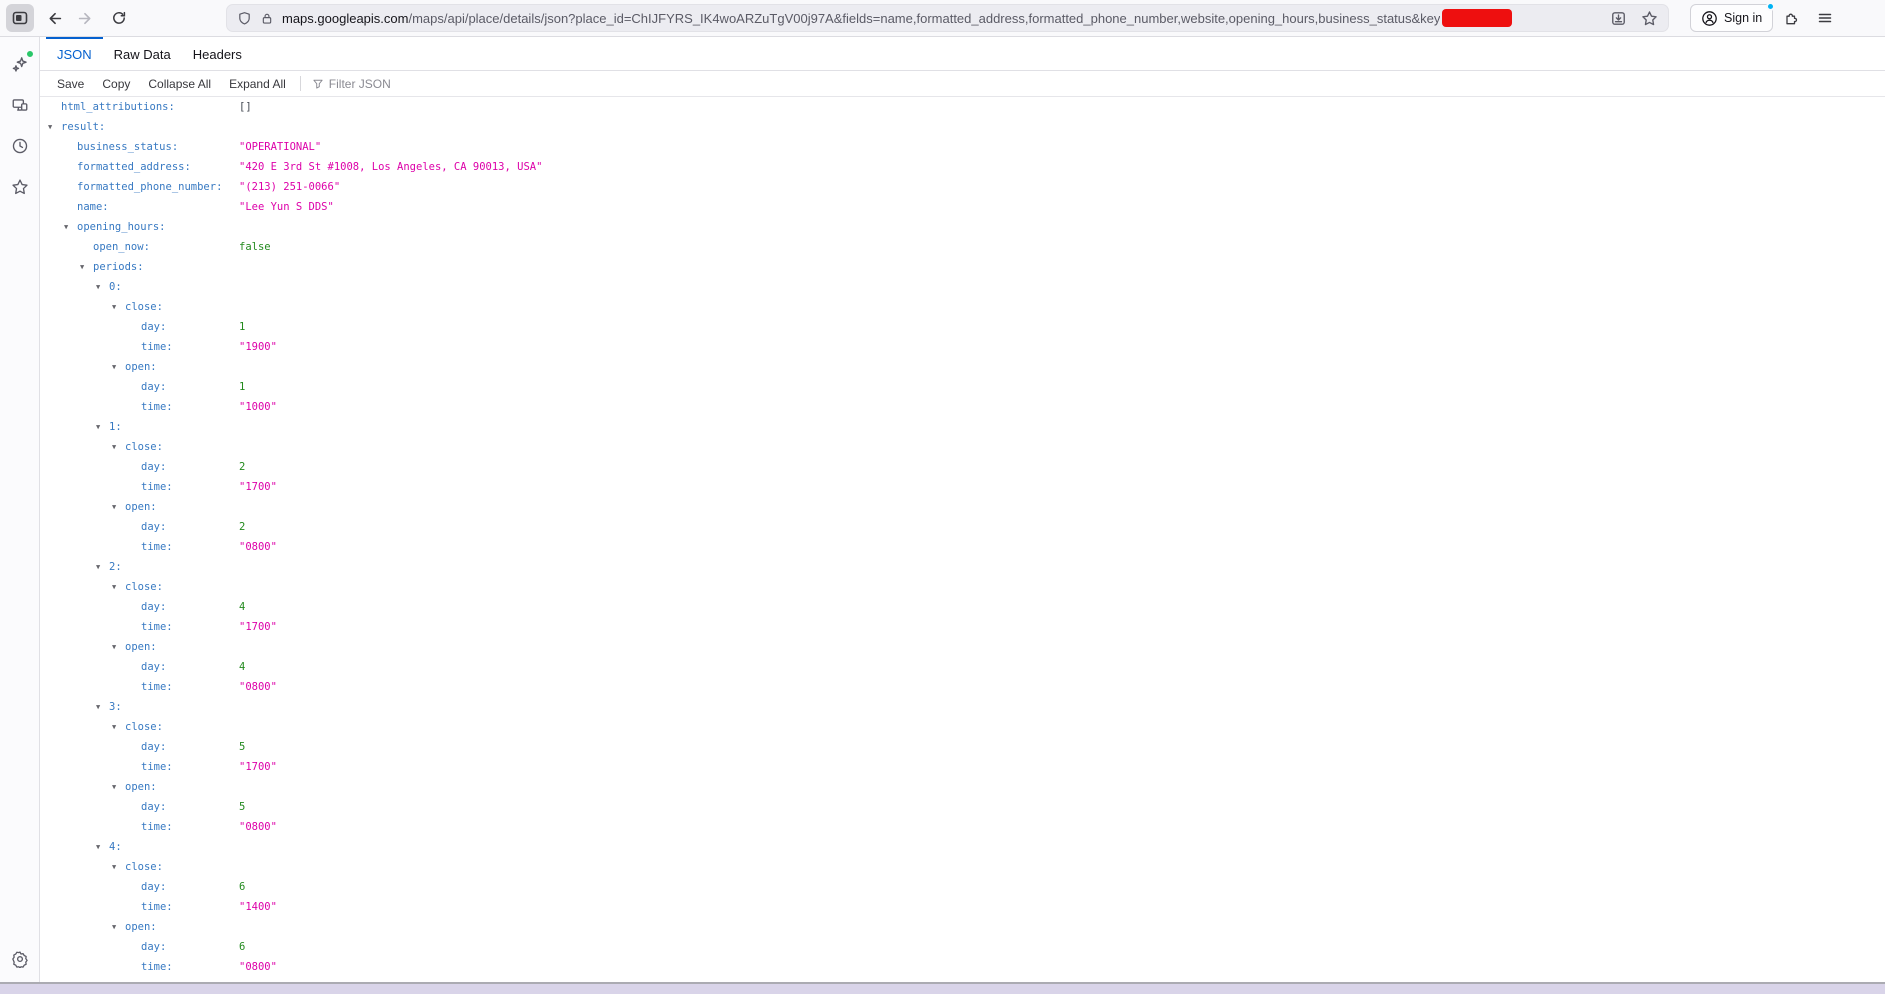 The height and width of the screenshot is (994, 1885). Describe the element at coordinates (1649, 18) in the screenshot. I see `bookmark-star-icon` at that location.